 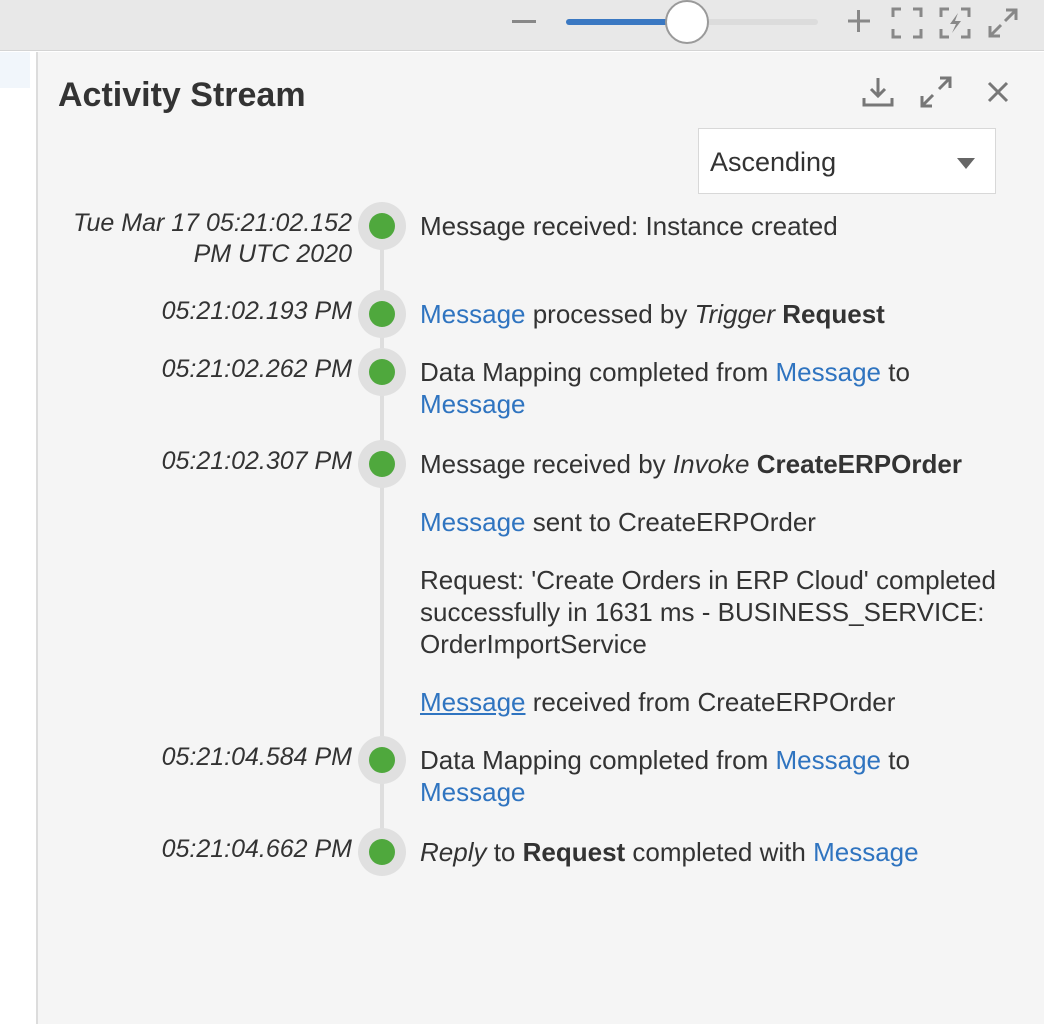 I want to click on minus-icon, so click(x=524, y=21).